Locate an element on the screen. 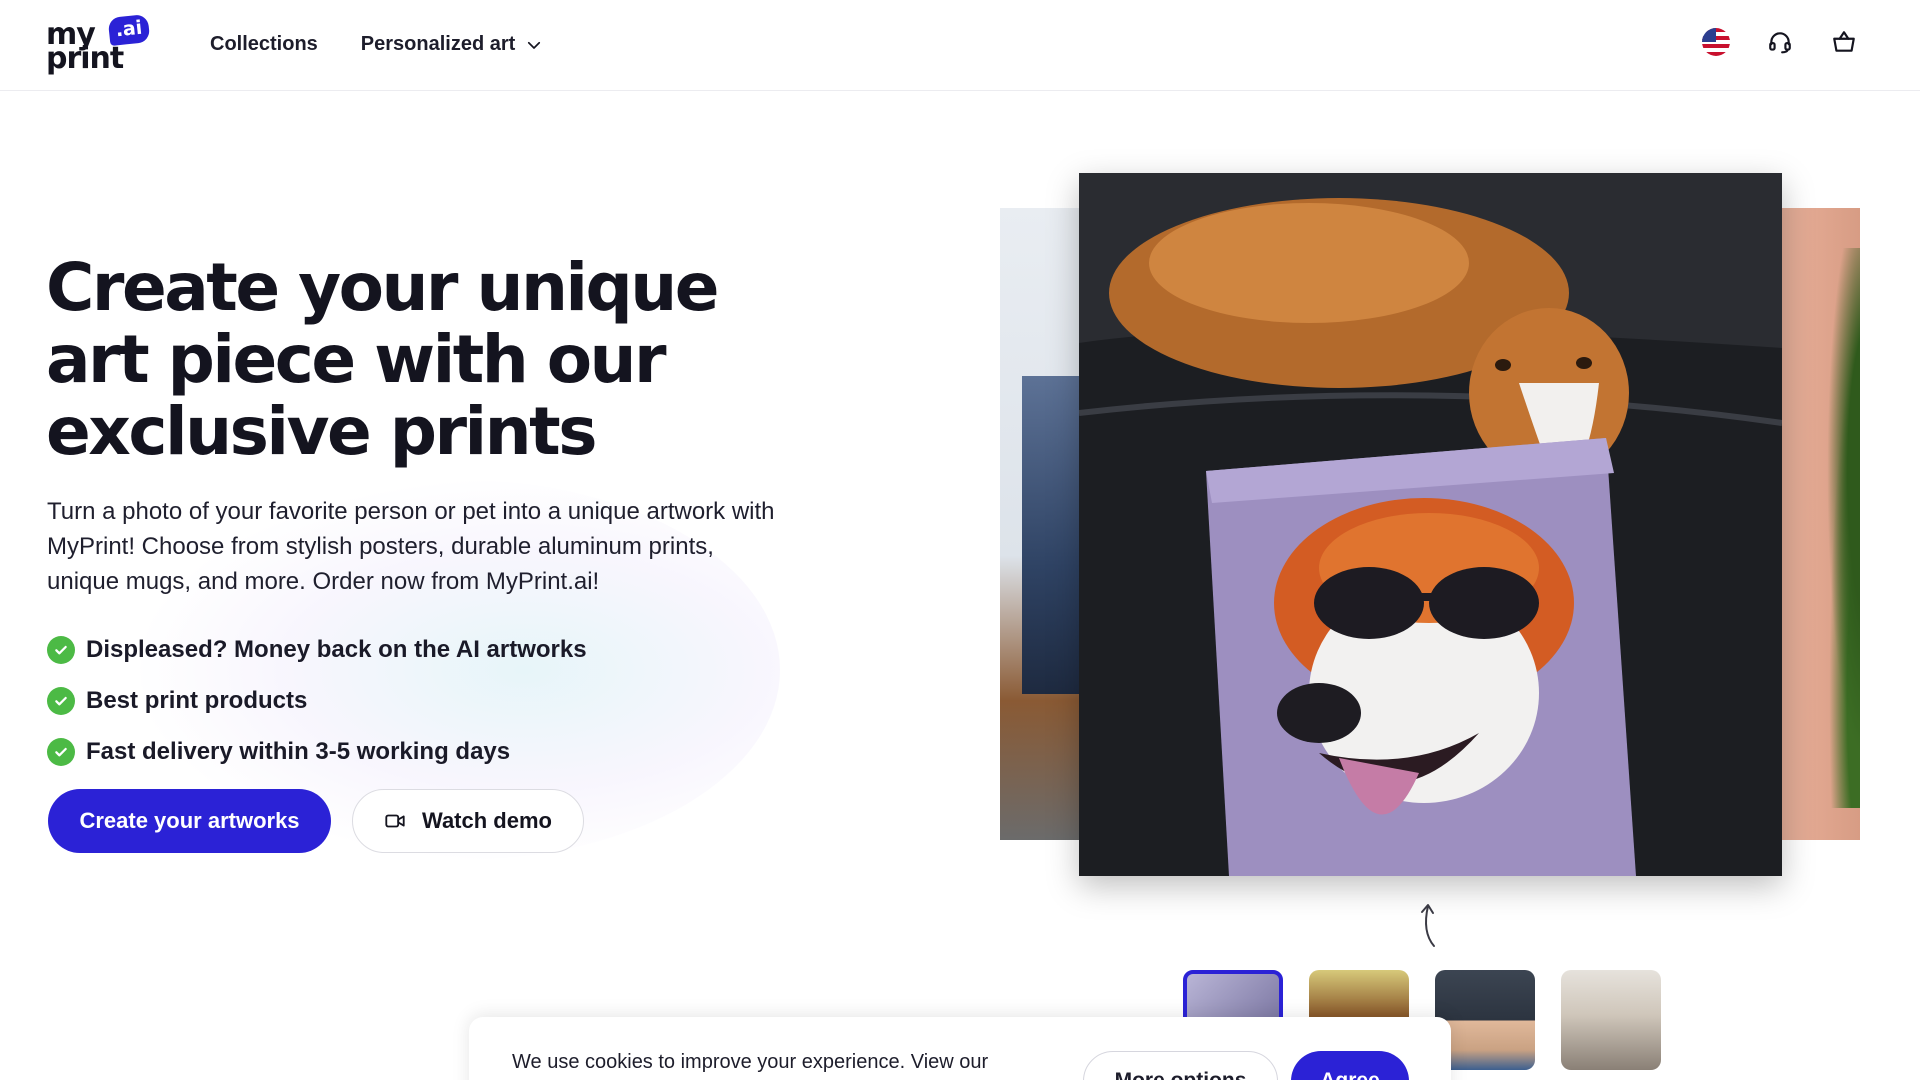 This screenshot has height=1080, width=1920. thumbnail-cat is located at coordinates (1611, 1020).